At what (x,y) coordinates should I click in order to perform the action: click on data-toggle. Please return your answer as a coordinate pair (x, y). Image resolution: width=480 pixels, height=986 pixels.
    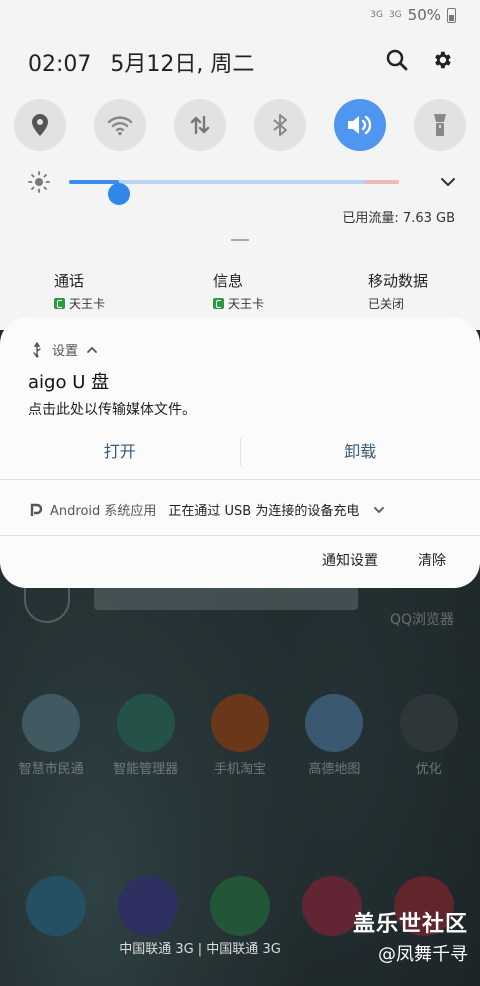
    Looking at the image, I should click on (200, 125).